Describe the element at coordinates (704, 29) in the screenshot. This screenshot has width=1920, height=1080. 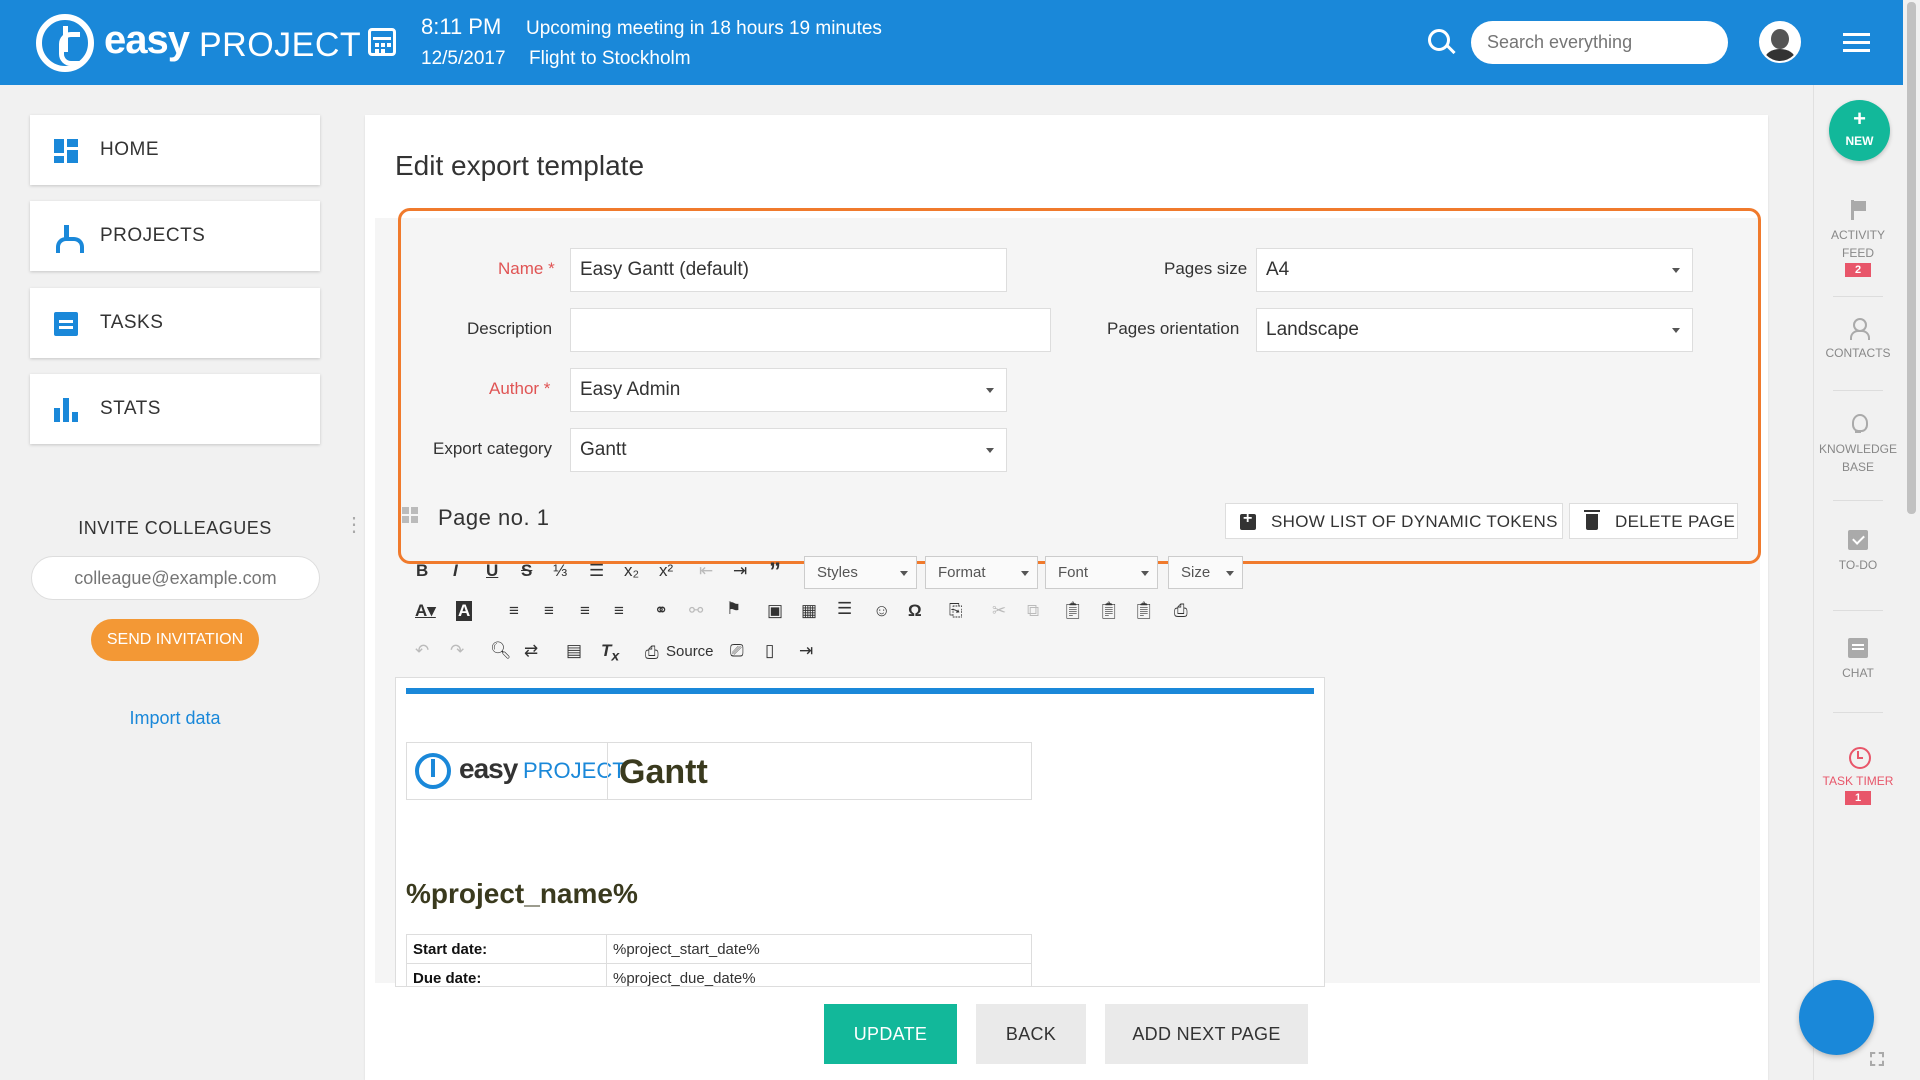
I see `upcoming-meeting-text: Upcoming meeting in 18 hours 19 minutes` at that location.